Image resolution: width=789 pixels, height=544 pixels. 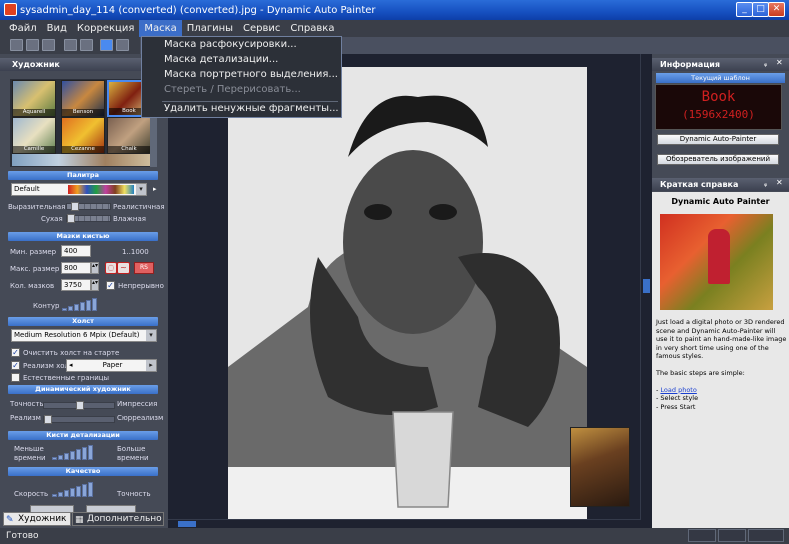 I want to click on current-template-header: Текущий шаблон, so click(x=720, y=78).